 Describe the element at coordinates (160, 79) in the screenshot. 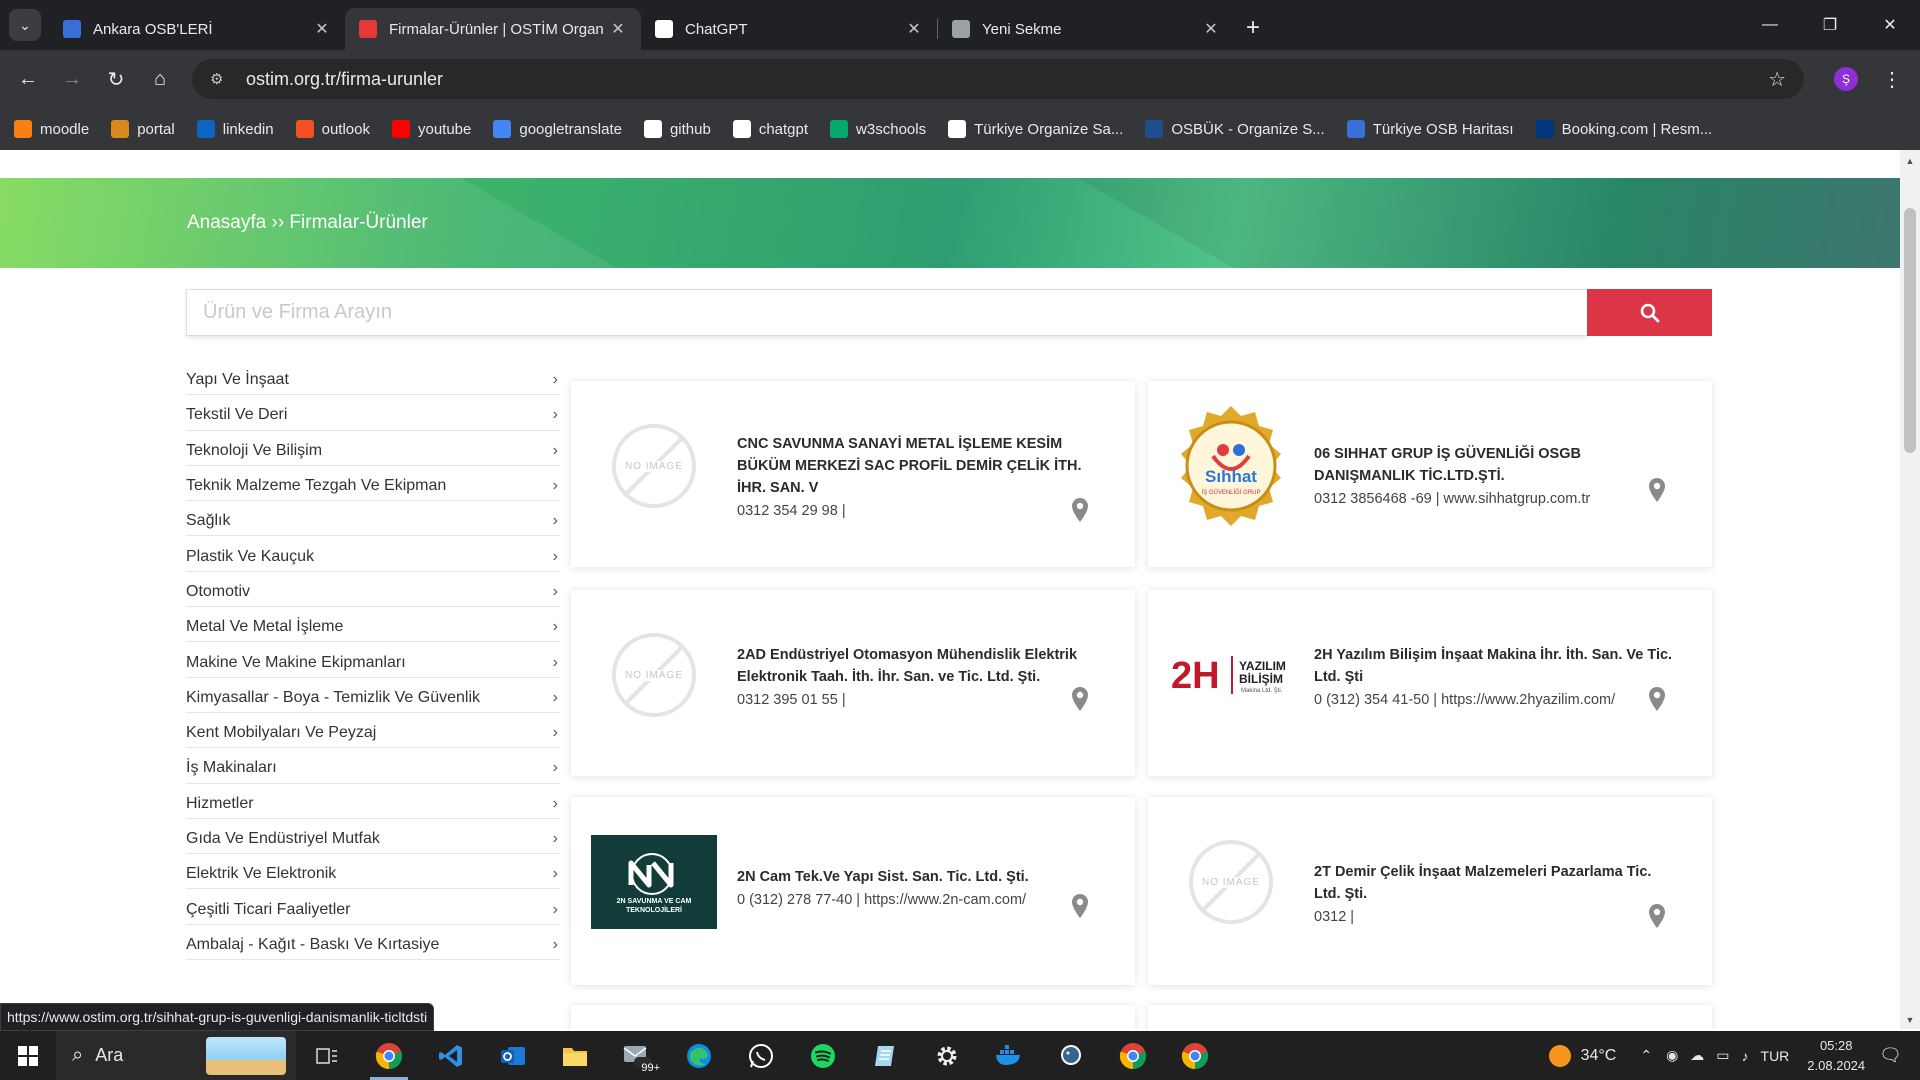

I see `home-button: ⌂` at that location.